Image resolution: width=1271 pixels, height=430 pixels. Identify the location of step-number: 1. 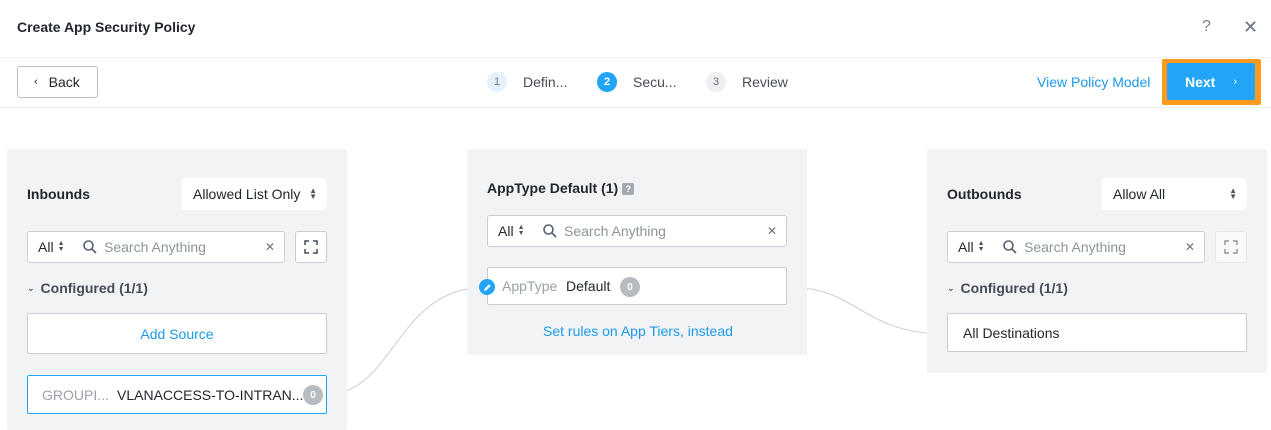
(497, 82).